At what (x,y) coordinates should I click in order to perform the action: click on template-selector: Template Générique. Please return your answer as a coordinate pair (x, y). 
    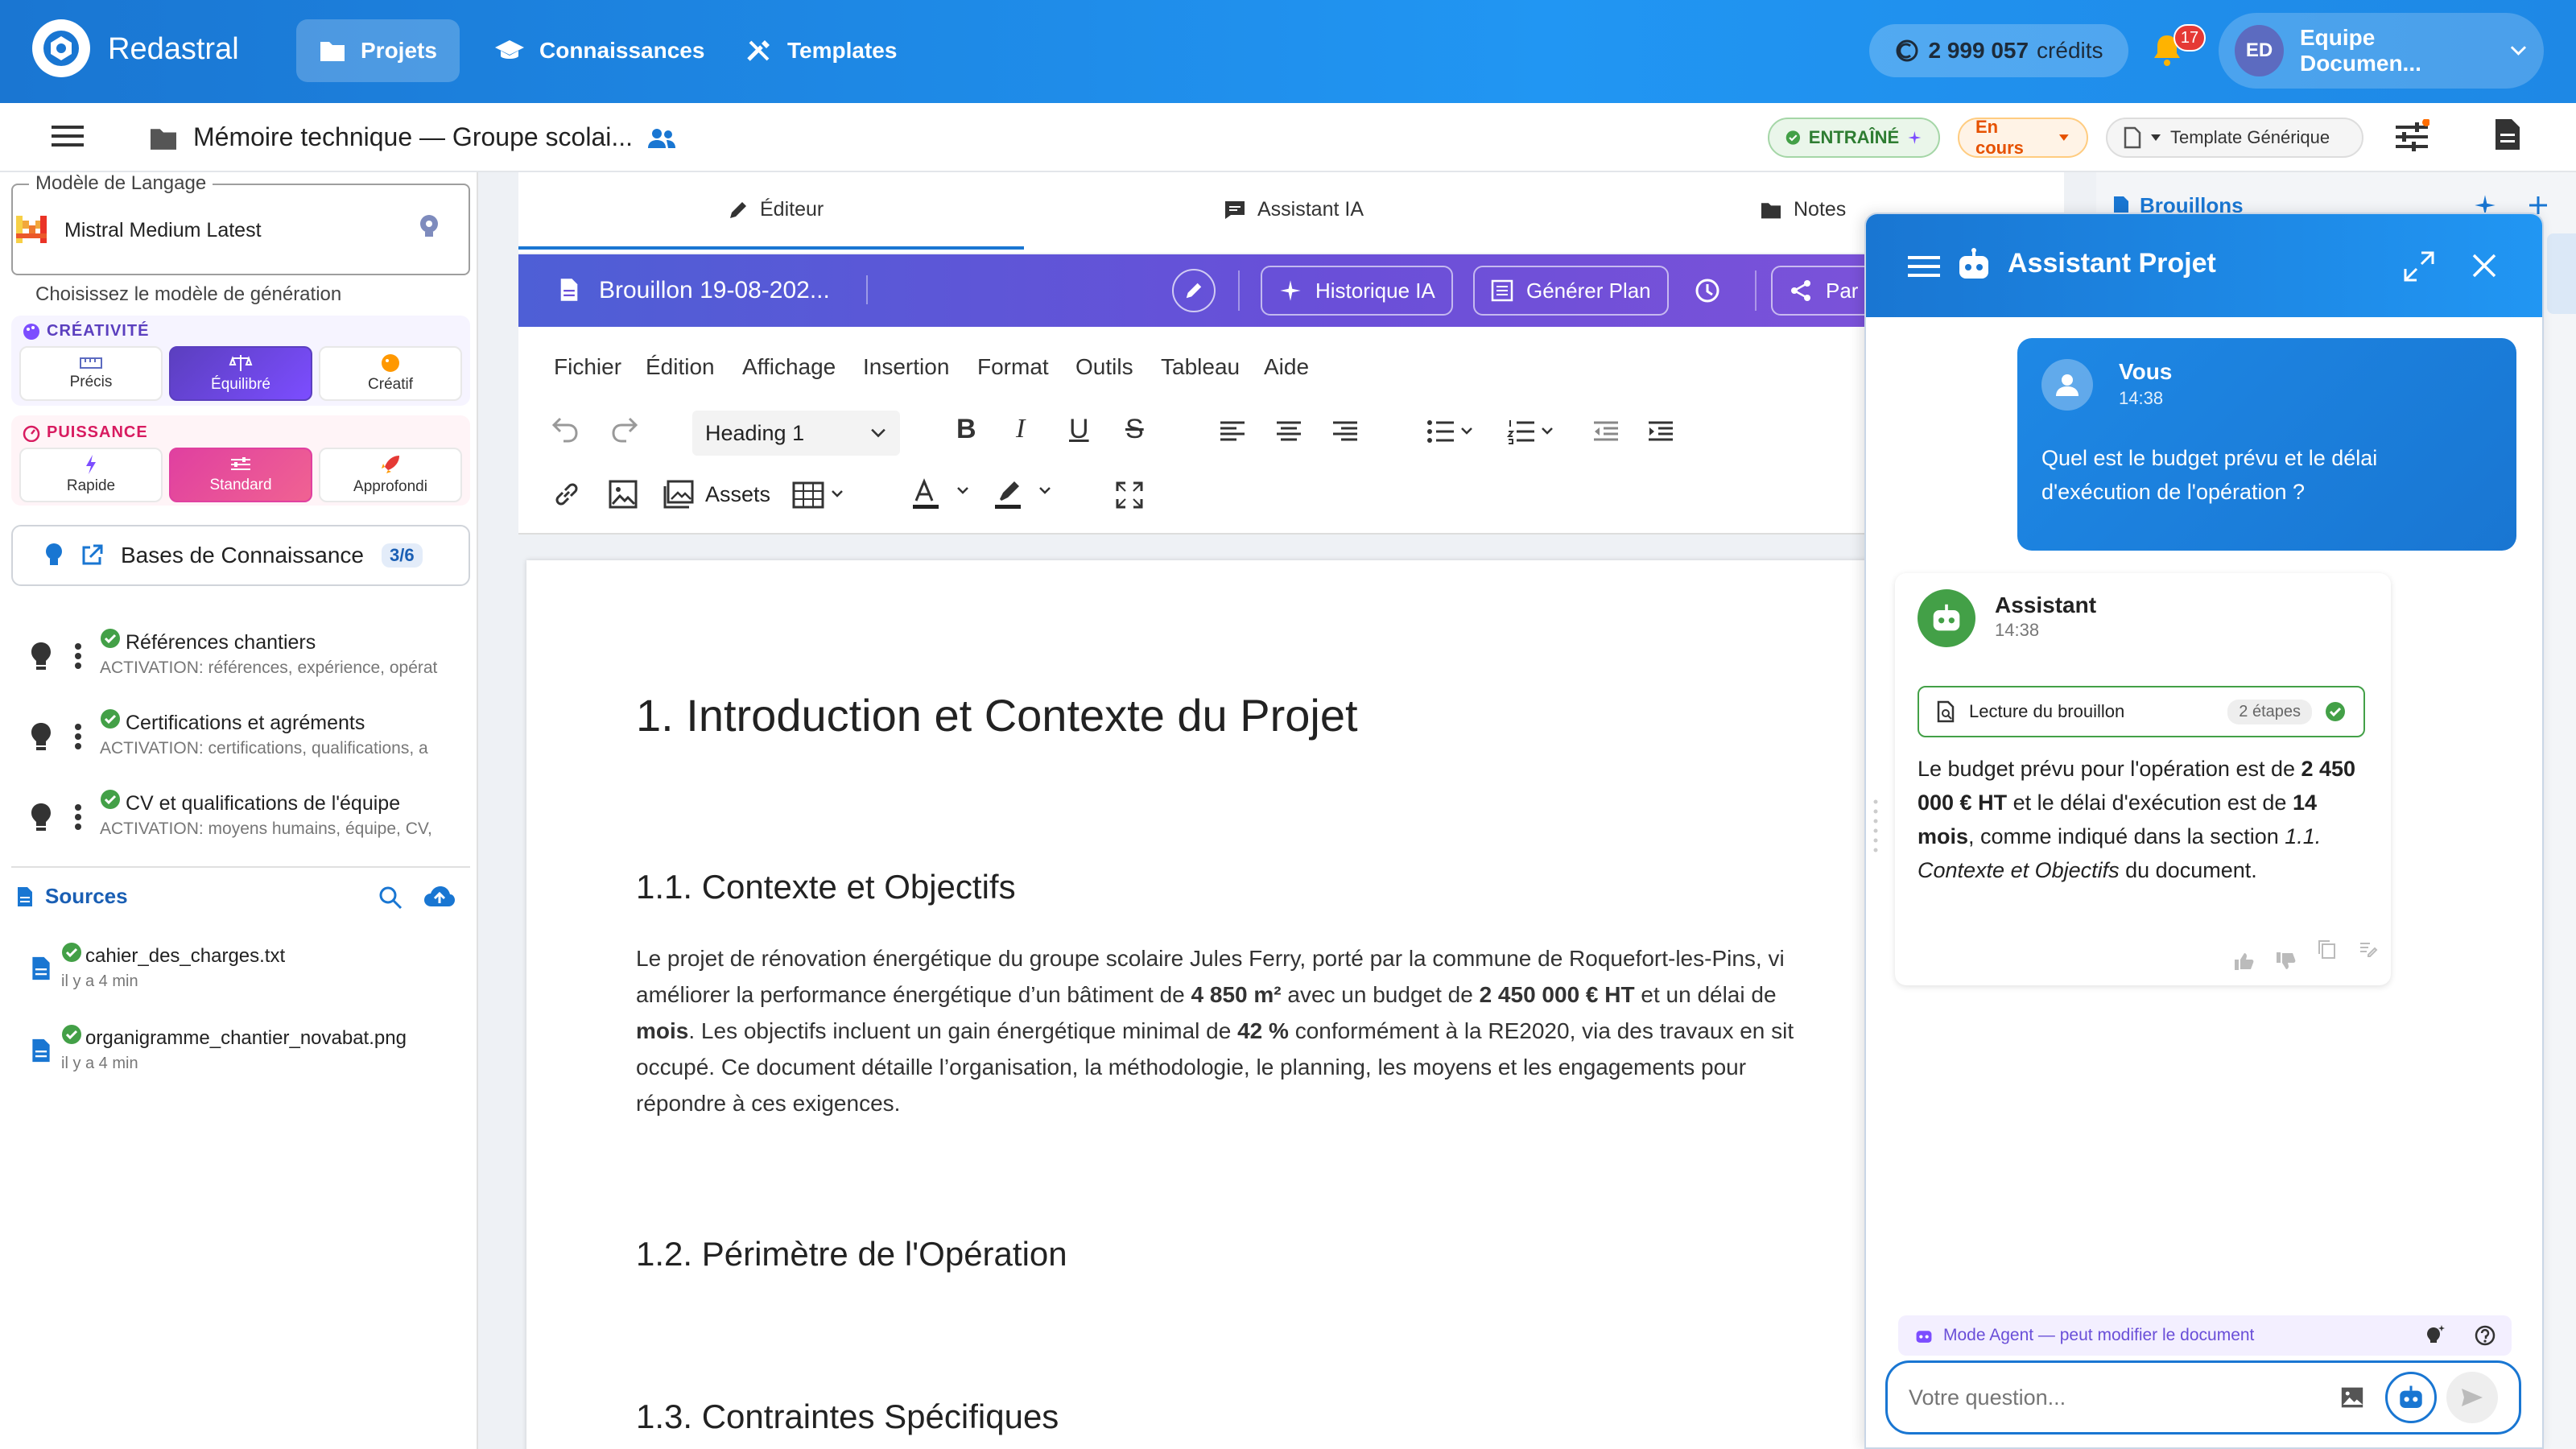
    Looking at the image, I should click on (2234, 138).